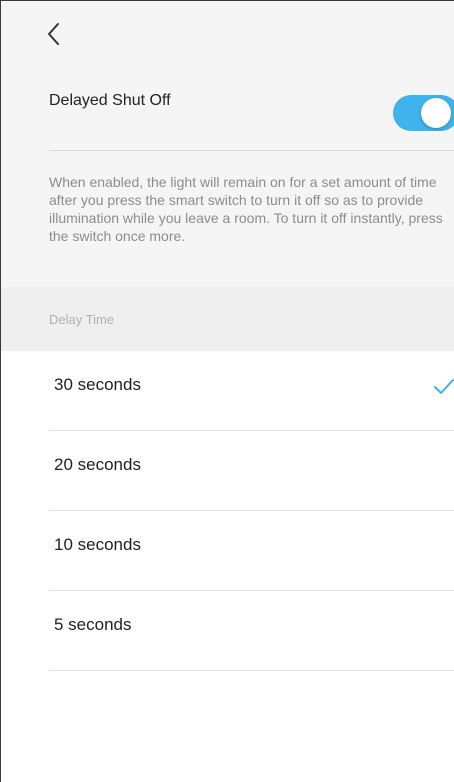  I want to click on option-20-seconds: 20 seconds, so click(227, 471).